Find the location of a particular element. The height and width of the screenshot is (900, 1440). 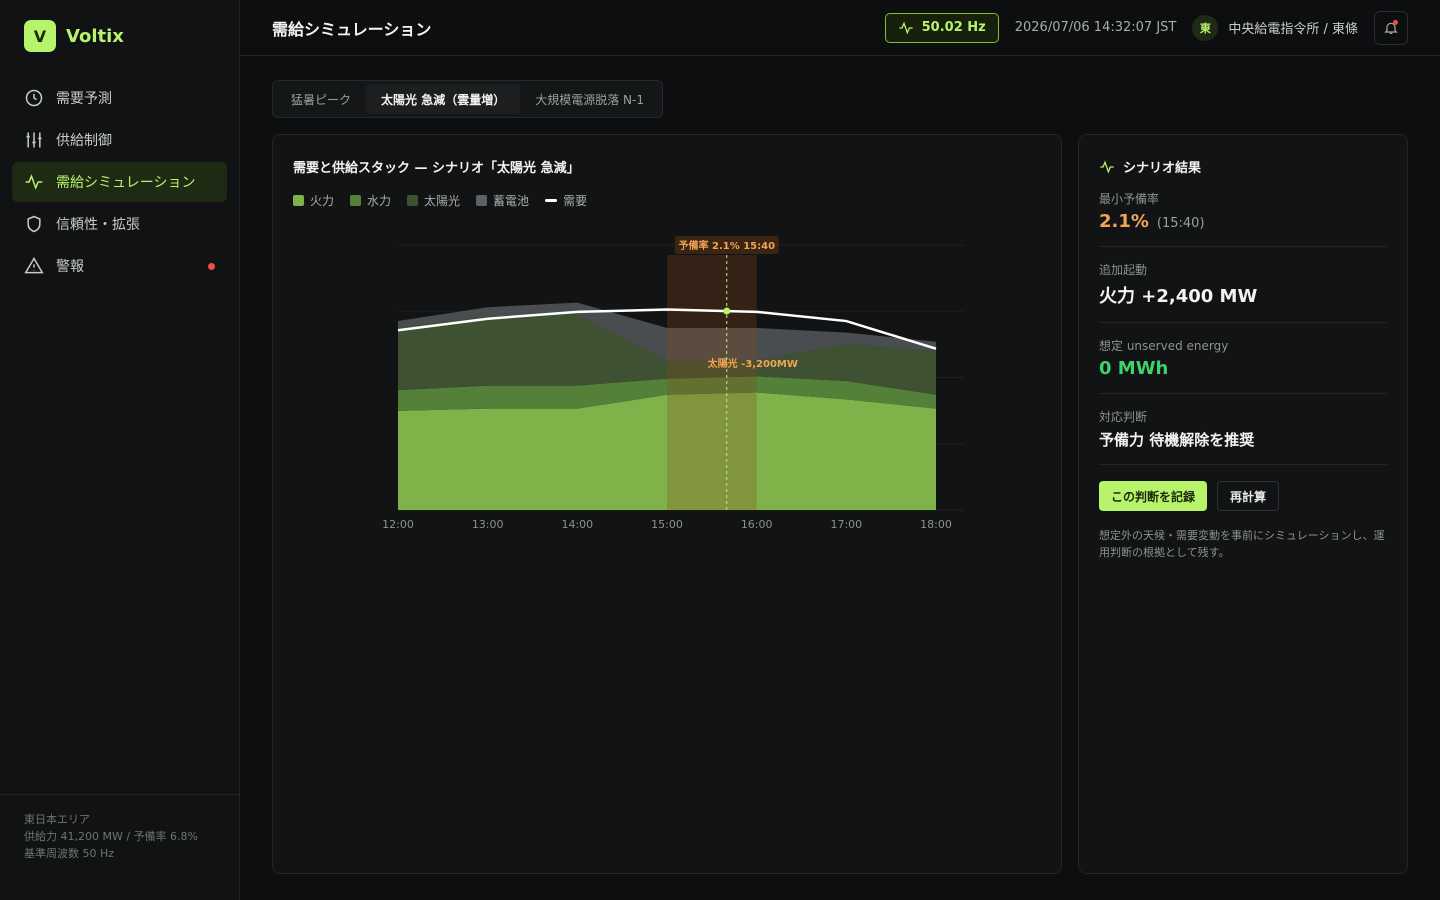

metric-value: 火力 +2,400 MW is located at coordinates (1178, 296).